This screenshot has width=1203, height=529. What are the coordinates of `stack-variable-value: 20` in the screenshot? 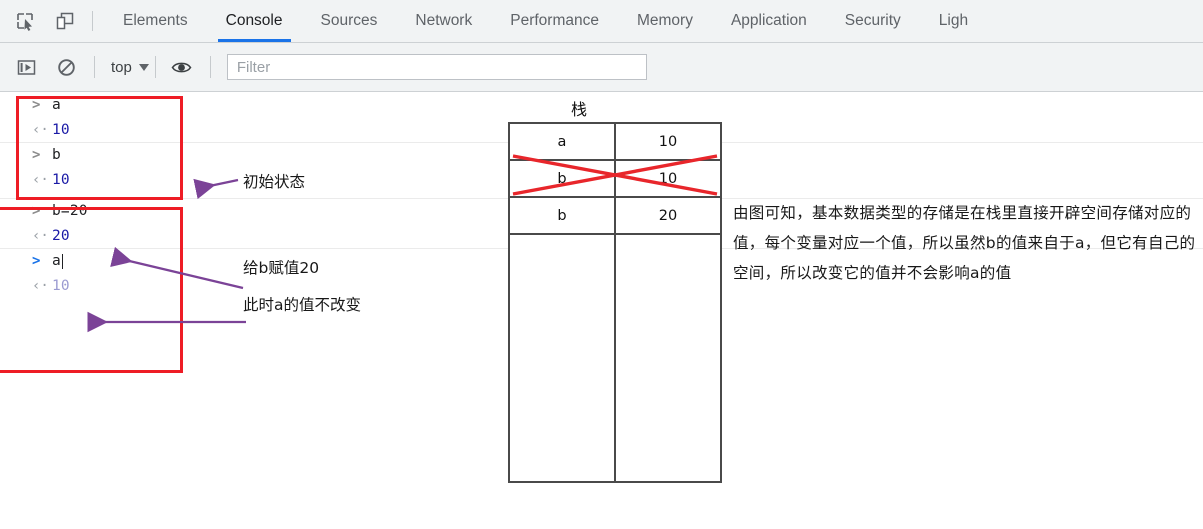 It's located at (668, 215).